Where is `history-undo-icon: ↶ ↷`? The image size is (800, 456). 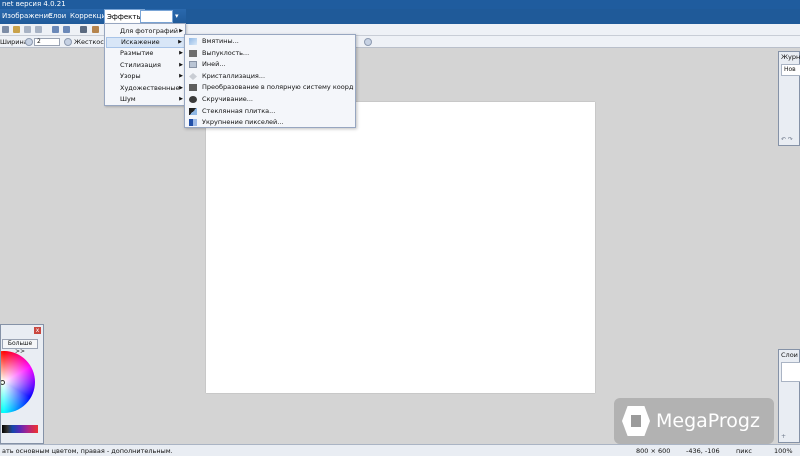
history-undo-icon: ↶ ↷ is located at coordinates (787, 139).